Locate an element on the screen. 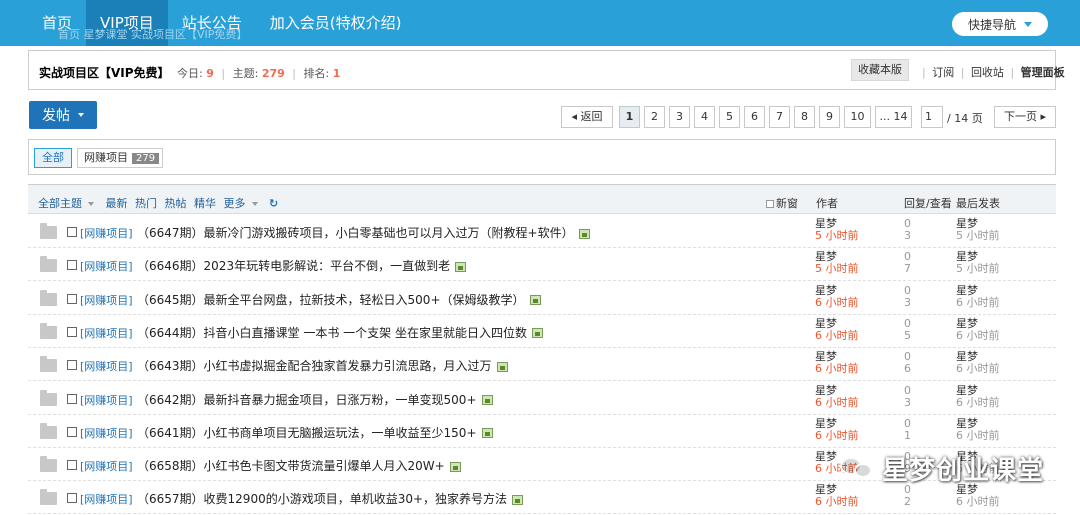 This screenshot has width=1080, height=515. new-post-button: 发帖 is located at coordinates (63, 115).